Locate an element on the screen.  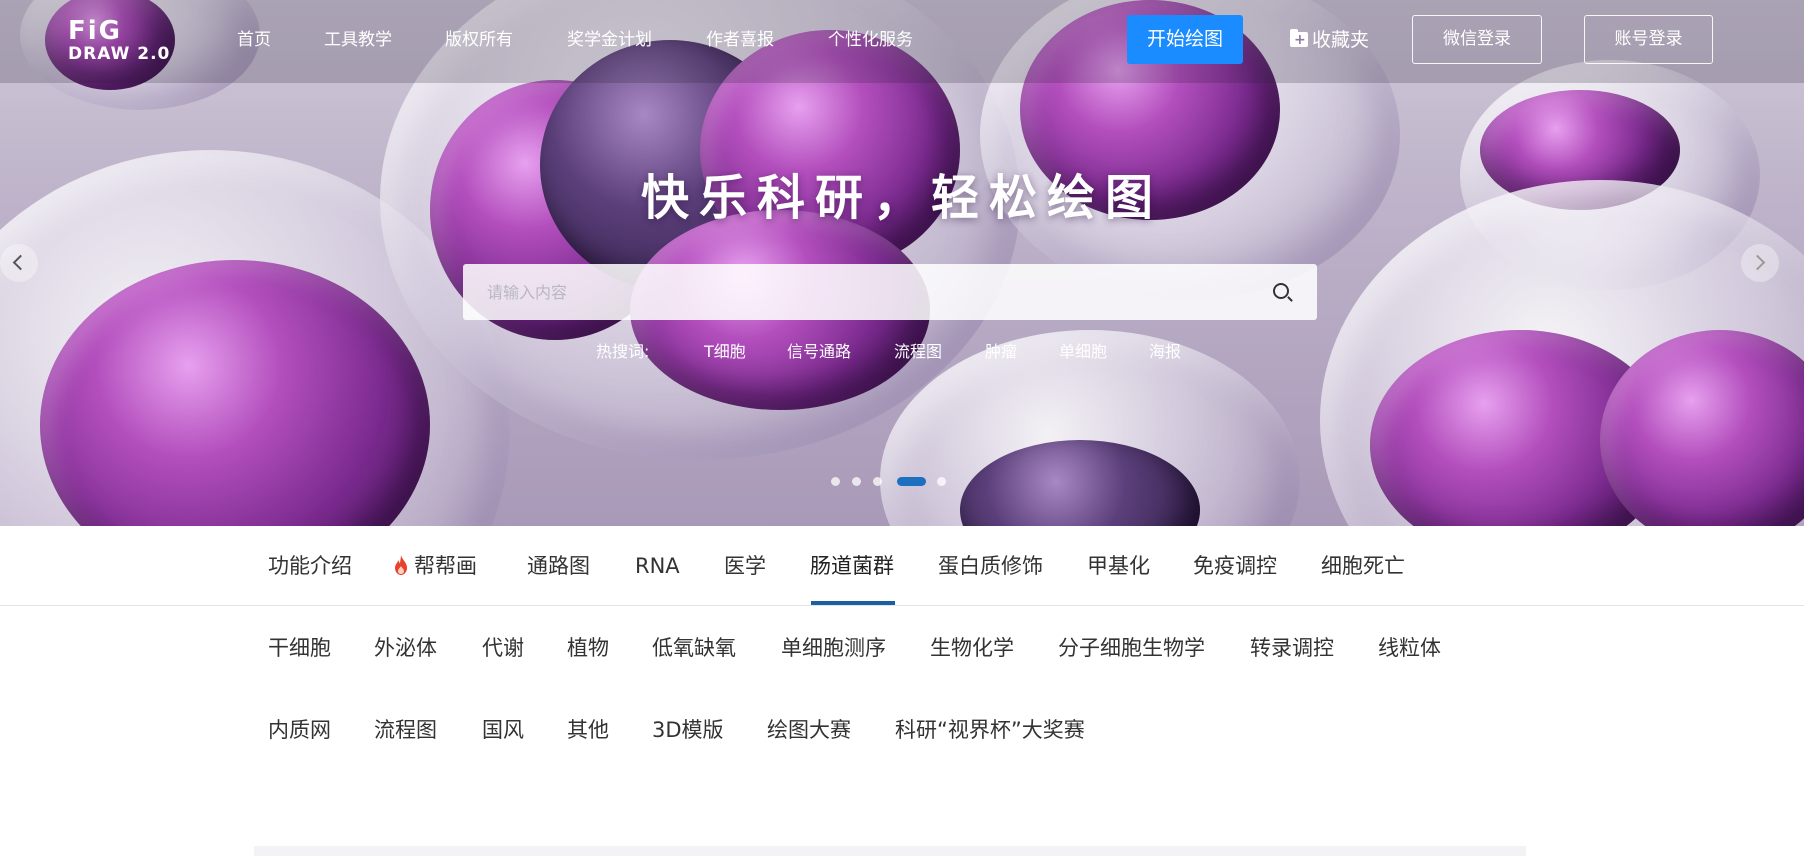
start-drawing-button: 开始绘图 is located at coordinates (1185, 39).